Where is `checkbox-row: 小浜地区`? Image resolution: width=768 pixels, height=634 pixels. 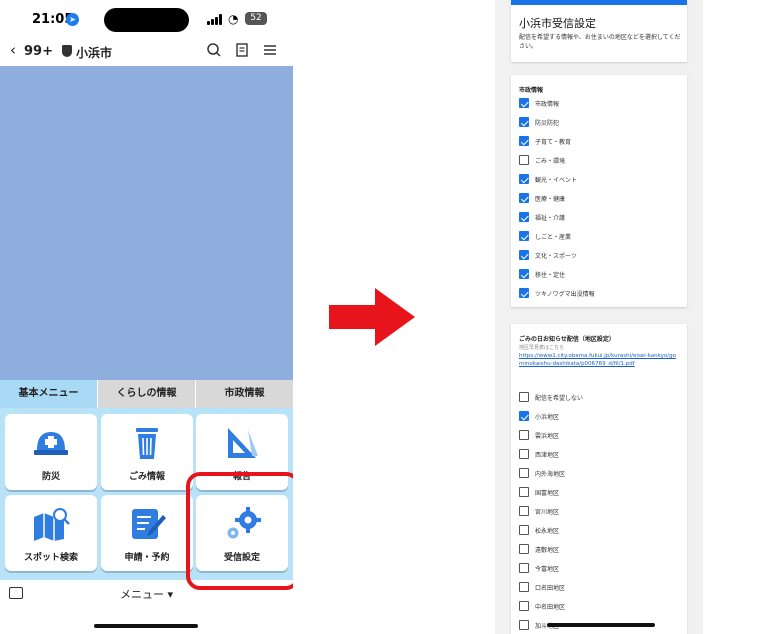
checkbox-row: 小浜地区 is located at coordinates (539, 416).